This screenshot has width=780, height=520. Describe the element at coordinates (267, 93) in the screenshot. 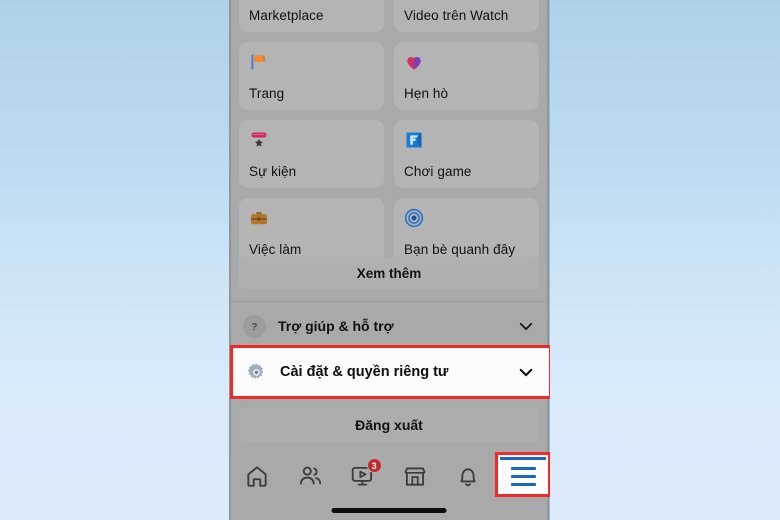

I see `shortcut-label: Trang` at that location.